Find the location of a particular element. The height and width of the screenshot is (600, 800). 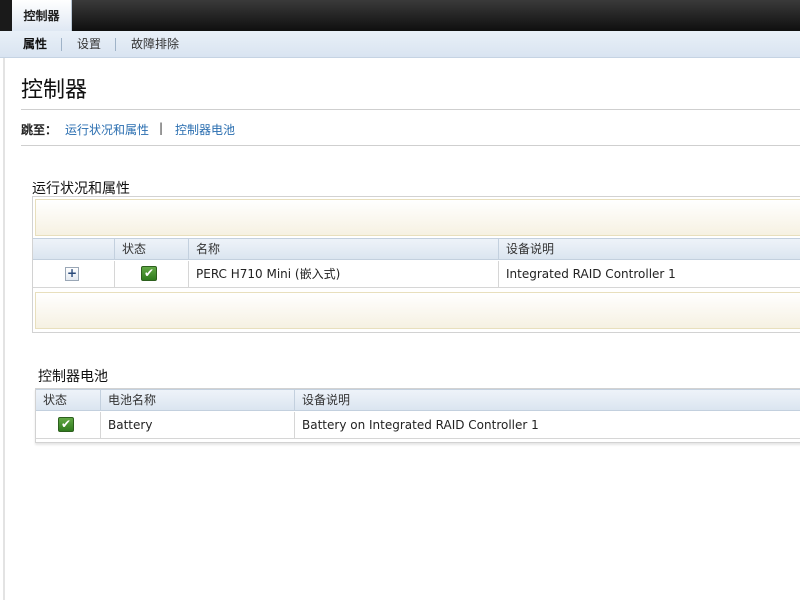

expand-column-header is located at coordinates (73, 249).